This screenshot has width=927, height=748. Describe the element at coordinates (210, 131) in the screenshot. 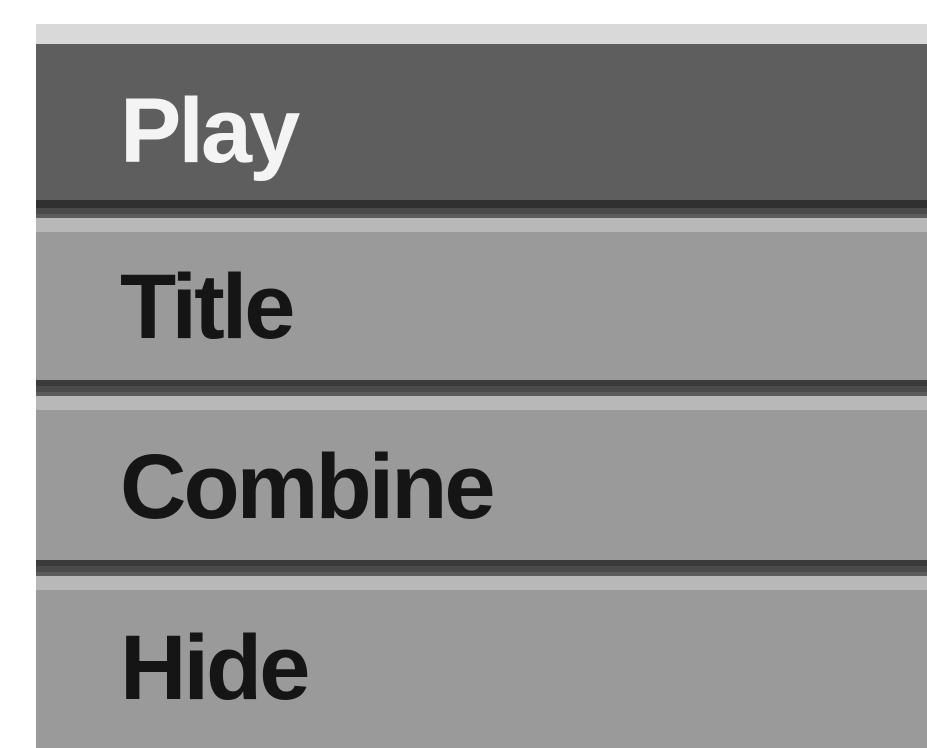

I see `menu-item-label: Play` at that location.